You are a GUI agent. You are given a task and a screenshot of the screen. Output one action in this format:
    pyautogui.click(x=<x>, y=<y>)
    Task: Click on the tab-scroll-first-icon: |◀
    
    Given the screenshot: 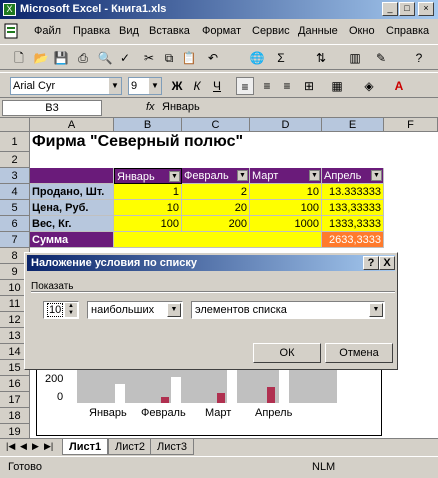 What is the action you would take?
    pyautogui.click(x=10, y=446)
    